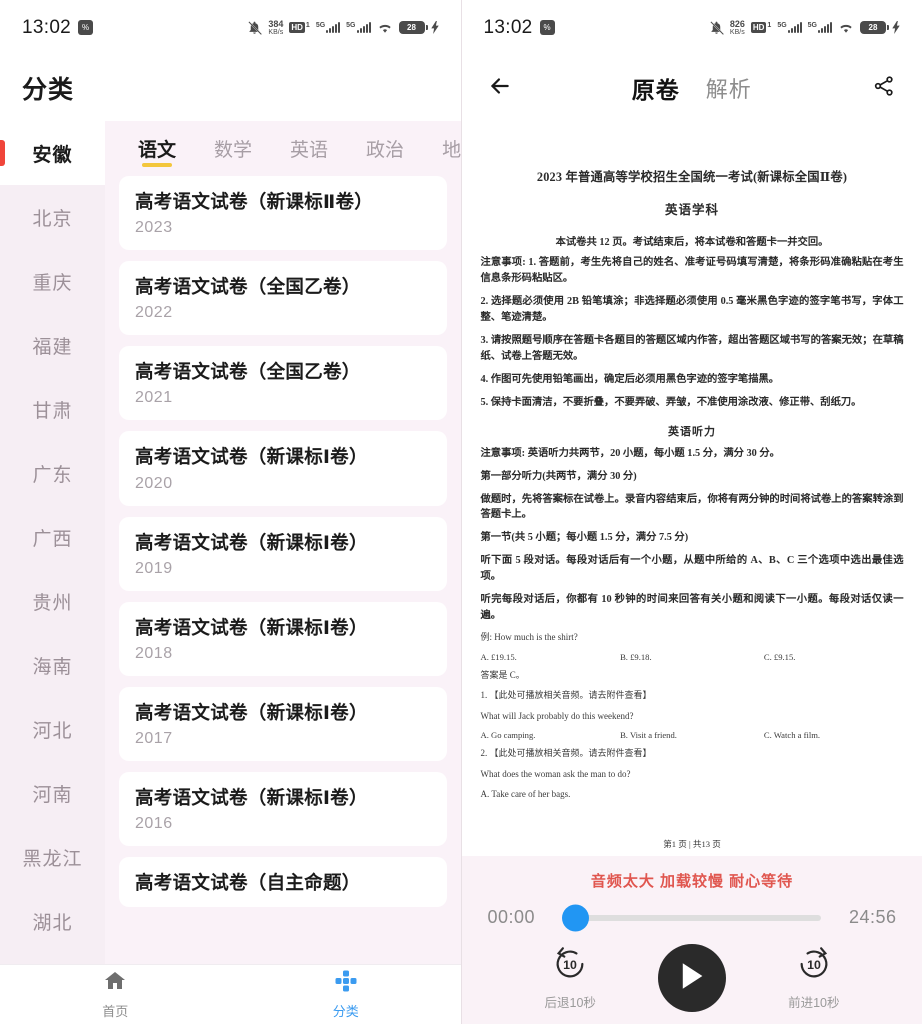 This screenshot has width=922, height=1024. I want to click on mute-bell-icon, so click(255, 27).